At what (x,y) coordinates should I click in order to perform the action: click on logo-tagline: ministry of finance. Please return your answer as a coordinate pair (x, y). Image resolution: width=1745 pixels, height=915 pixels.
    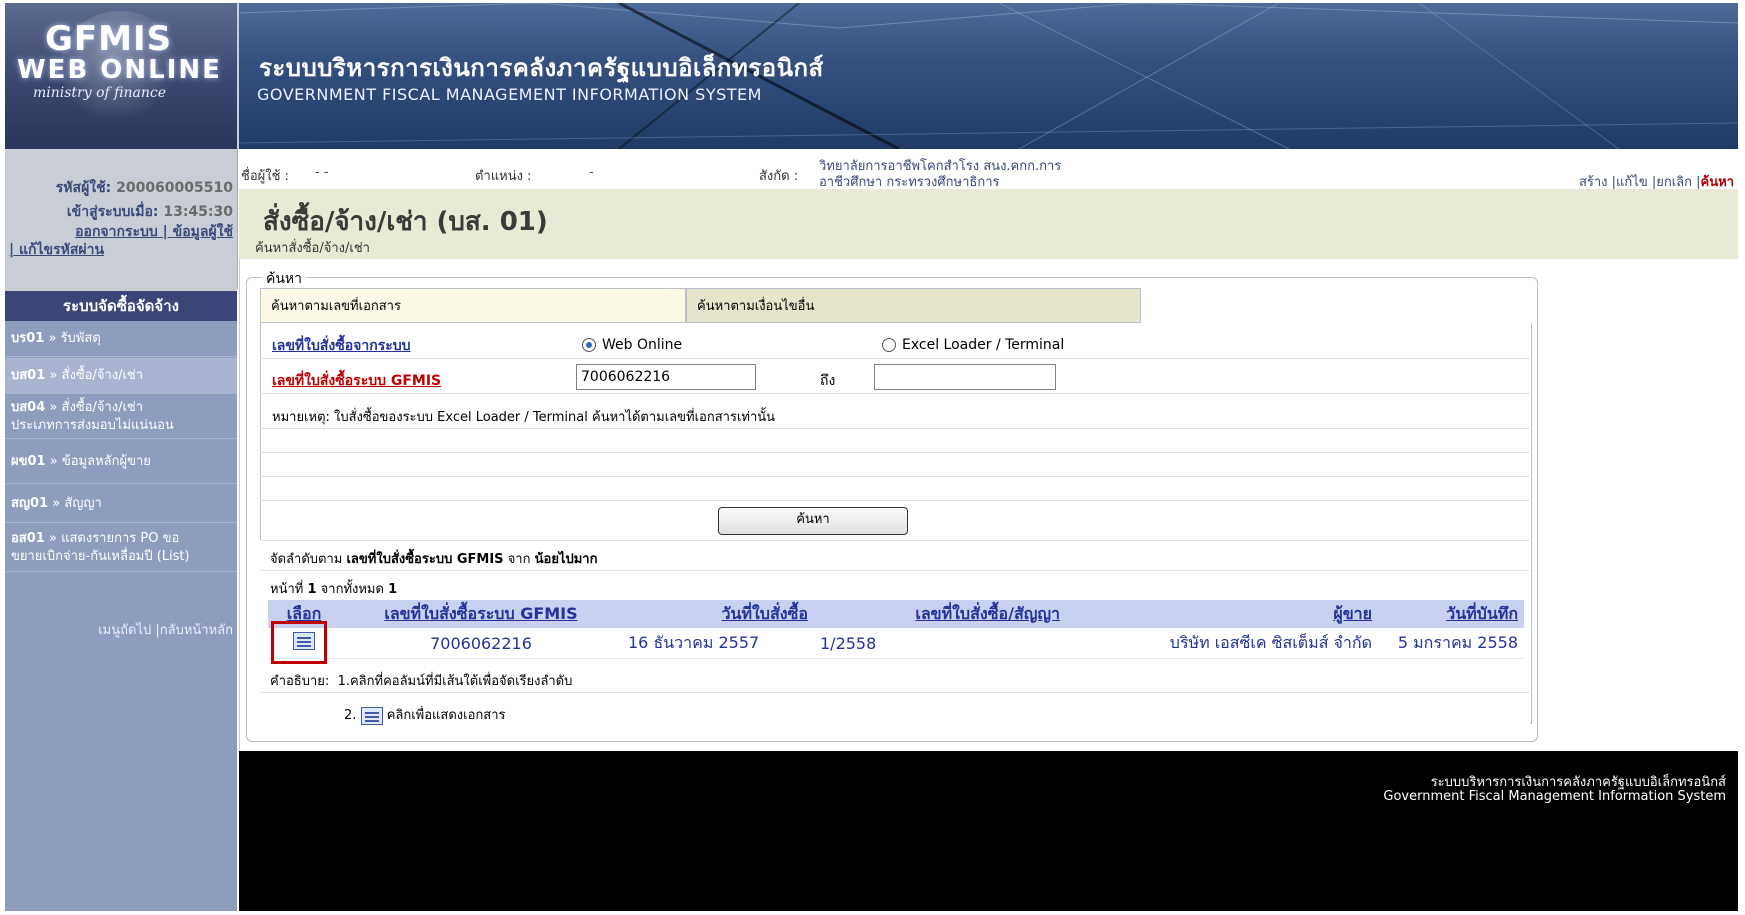
    Looking at the image, I should click on (100, 93).